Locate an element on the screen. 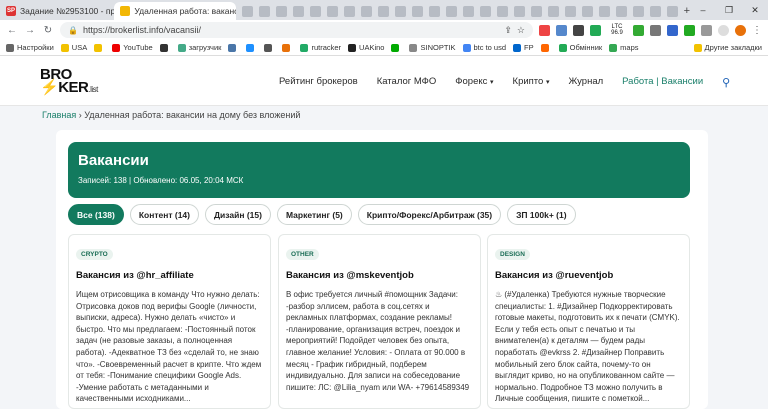 This screenshot has width=768, height=409. nav-item-journal: Журнал is located at coordinates (585, 82).